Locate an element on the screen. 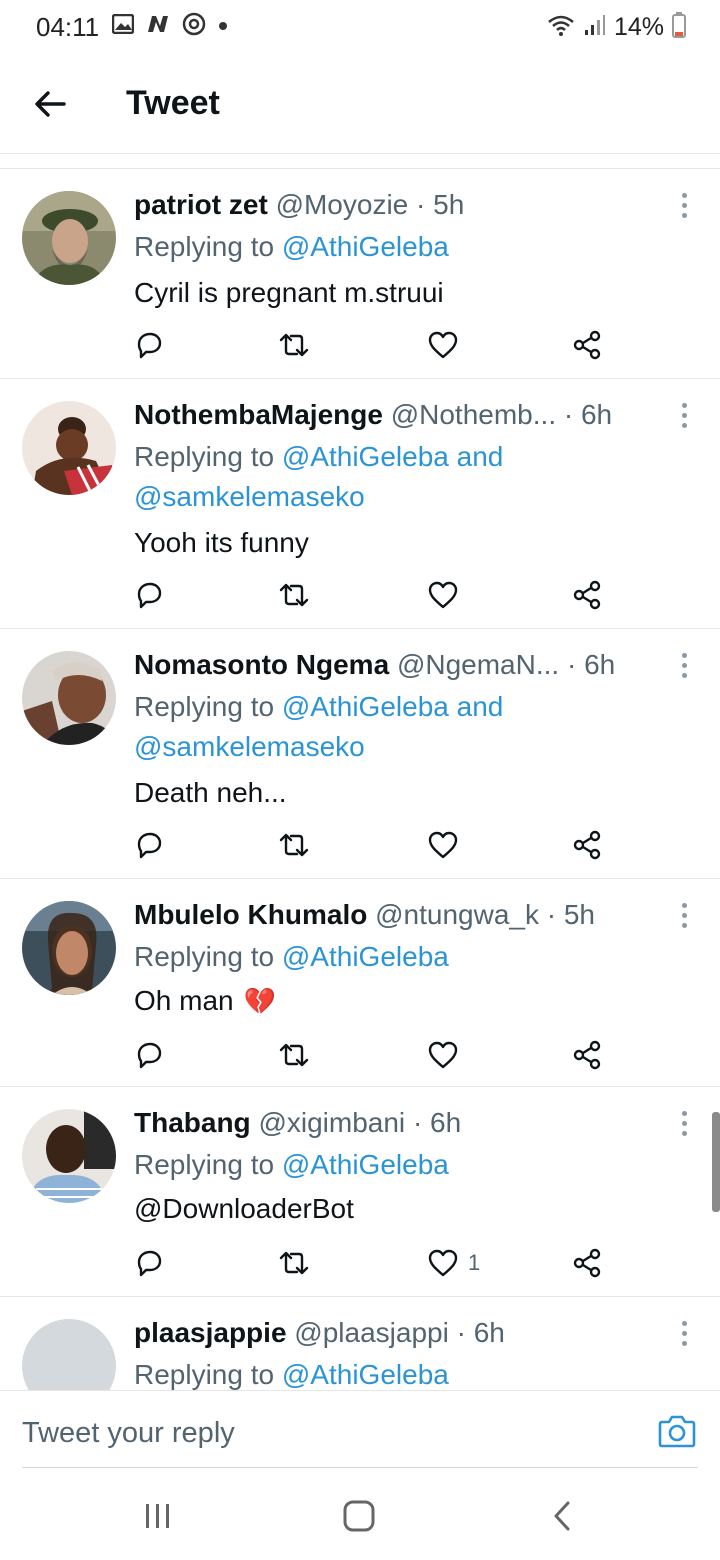  tweet-time: · 5h is located at coordinates (440, 204).